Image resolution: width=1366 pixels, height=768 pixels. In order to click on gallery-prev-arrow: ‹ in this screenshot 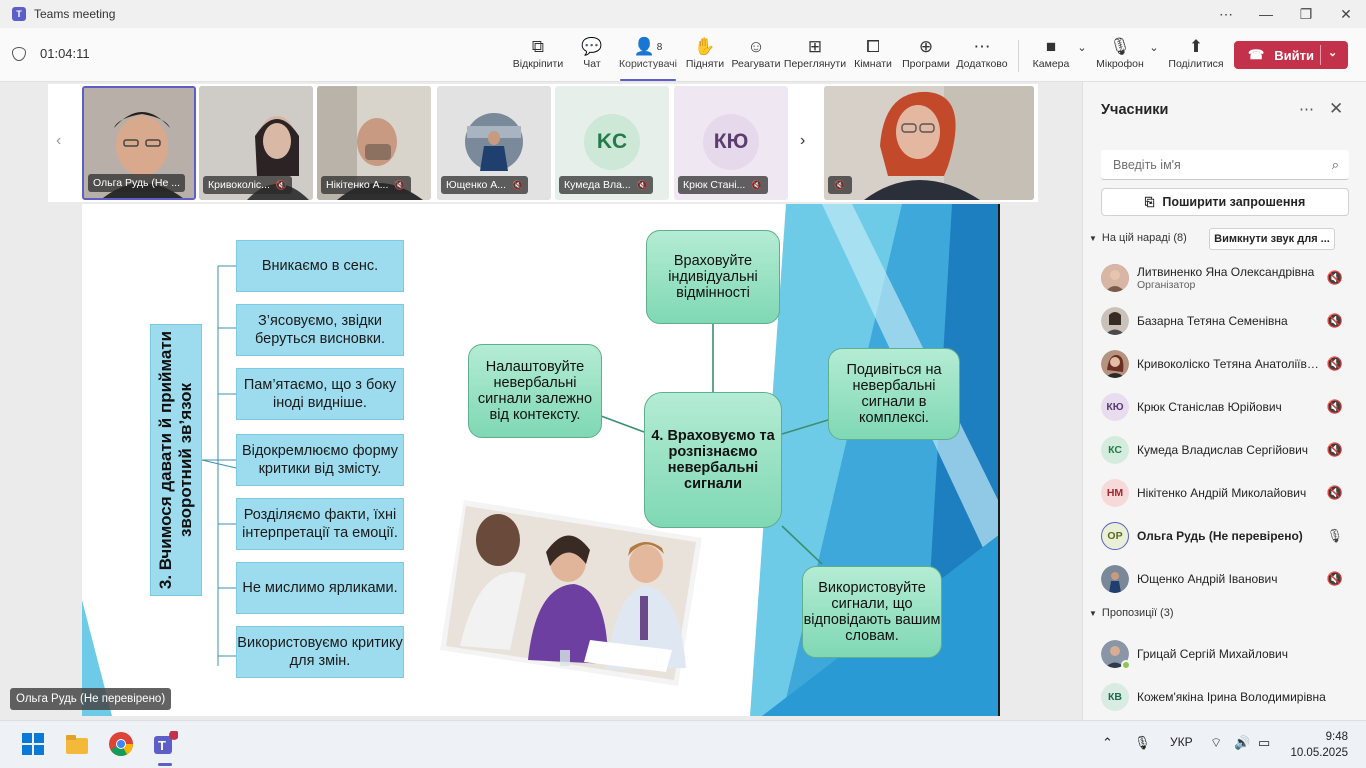, I will do `click(58, 141)`.